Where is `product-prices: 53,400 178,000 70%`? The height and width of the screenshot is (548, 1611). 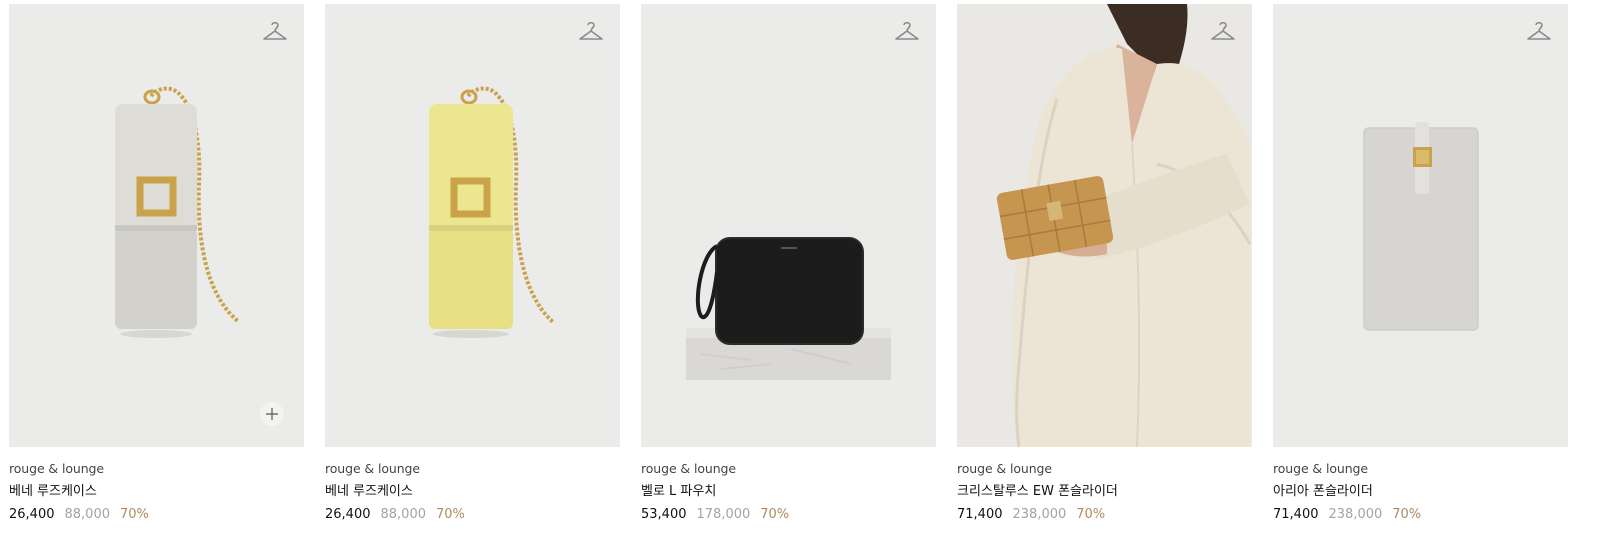
product-prices: 53,400 178,000 70% is located at coordinates (788, 515).